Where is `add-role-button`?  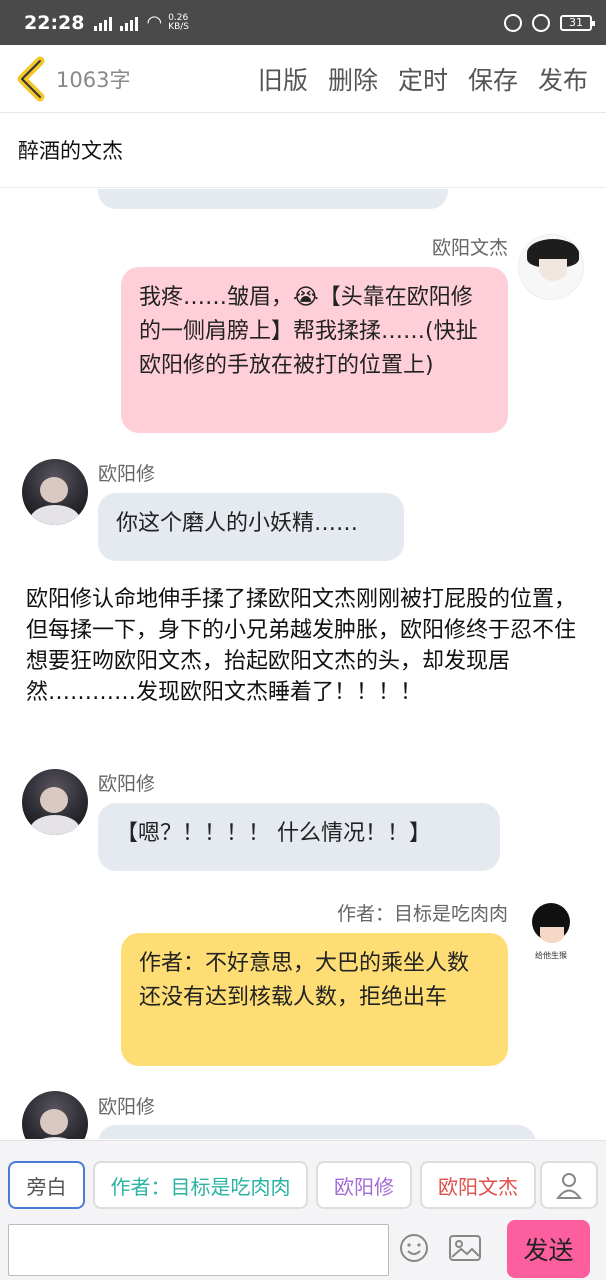 add-role-button is located at coordinates (569, 1185).